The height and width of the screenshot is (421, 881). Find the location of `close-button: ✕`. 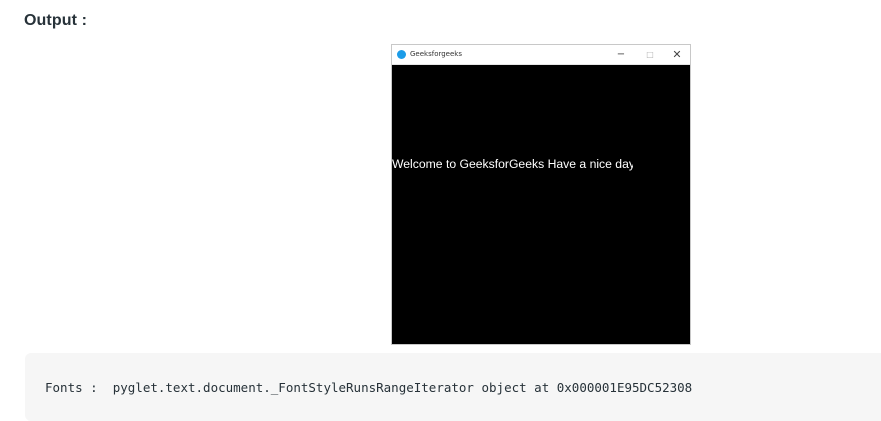

close-button: ✕ is located at coordinates (677, 54).